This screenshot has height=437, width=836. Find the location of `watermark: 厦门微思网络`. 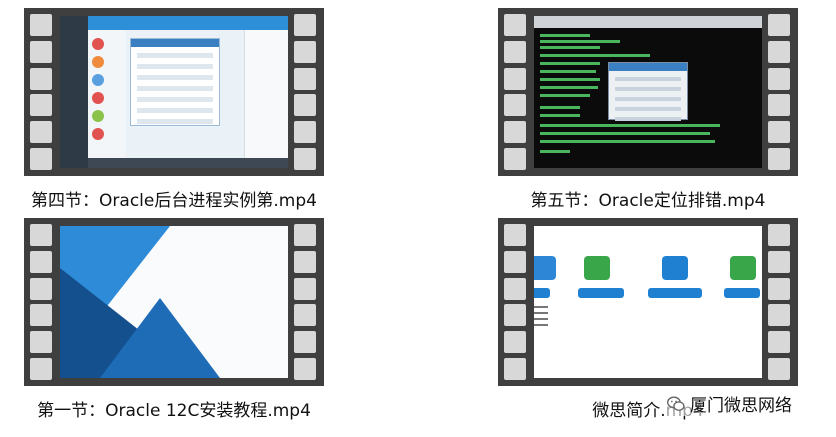

watermark: 厦门微思网络 is located at coordinates (729, 403).